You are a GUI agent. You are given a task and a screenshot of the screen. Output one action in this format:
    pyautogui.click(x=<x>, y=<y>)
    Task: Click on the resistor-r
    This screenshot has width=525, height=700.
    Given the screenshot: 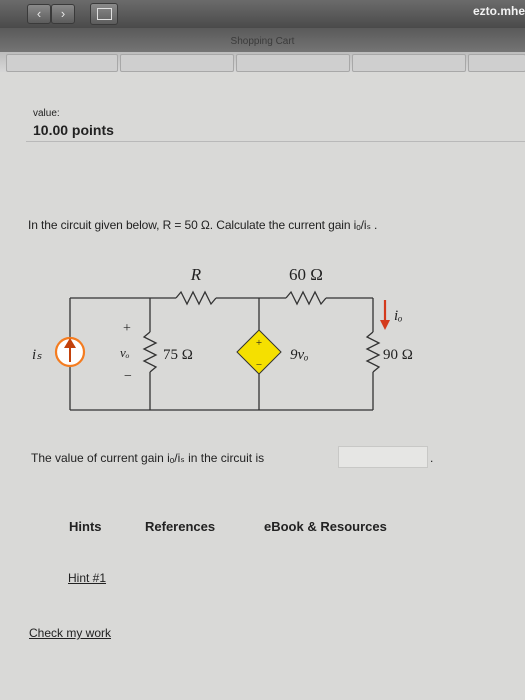 What is the action you would take?
    pyautogui.click(x=196, y=298)
    